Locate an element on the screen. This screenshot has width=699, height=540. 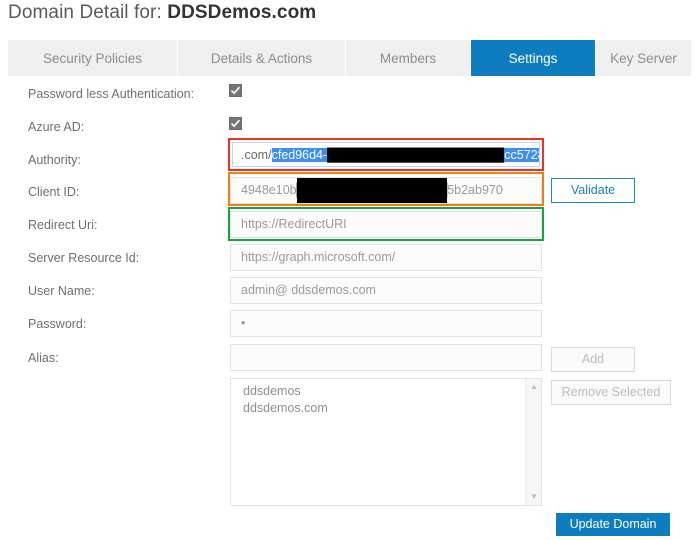
alias-list-items: ddsdemos ddsdemos.com is located at coordinates (377, 400).